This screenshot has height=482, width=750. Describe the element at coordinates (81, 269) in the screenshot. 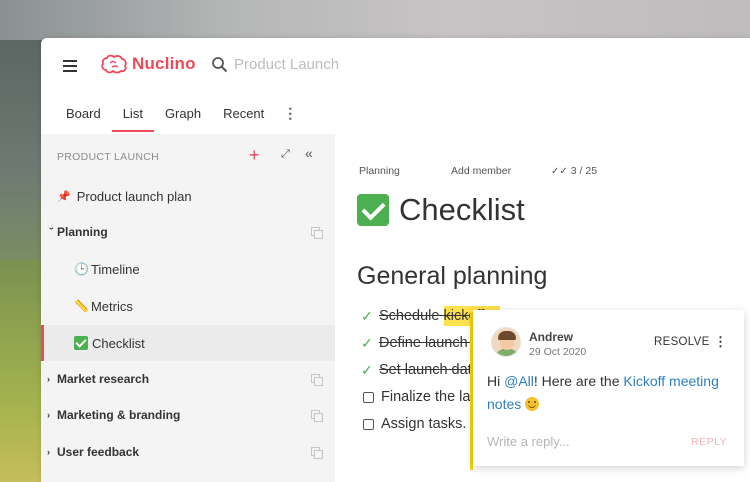

I see `clock-icon: 🕒` at that location.